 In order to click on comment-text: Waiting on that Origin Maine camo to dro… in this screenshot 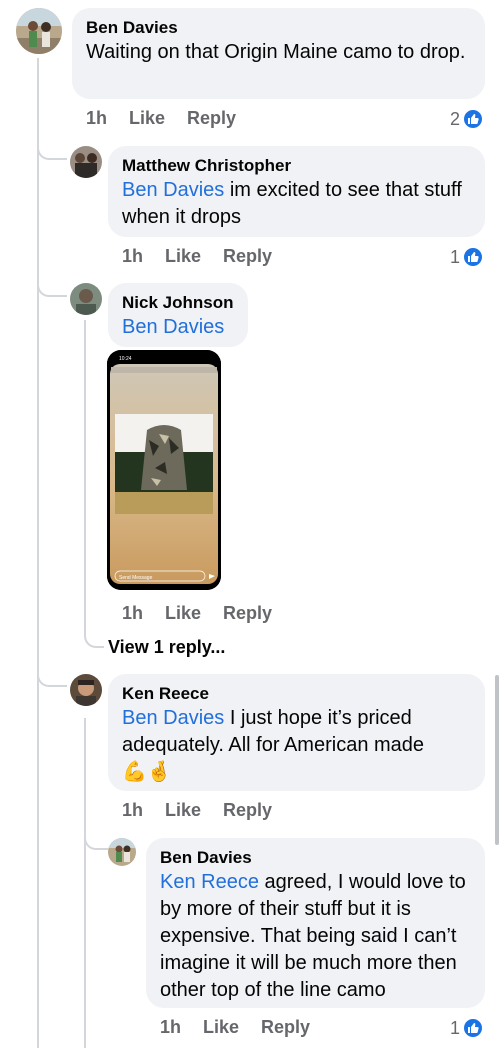, I will do `click(276, 52)`.